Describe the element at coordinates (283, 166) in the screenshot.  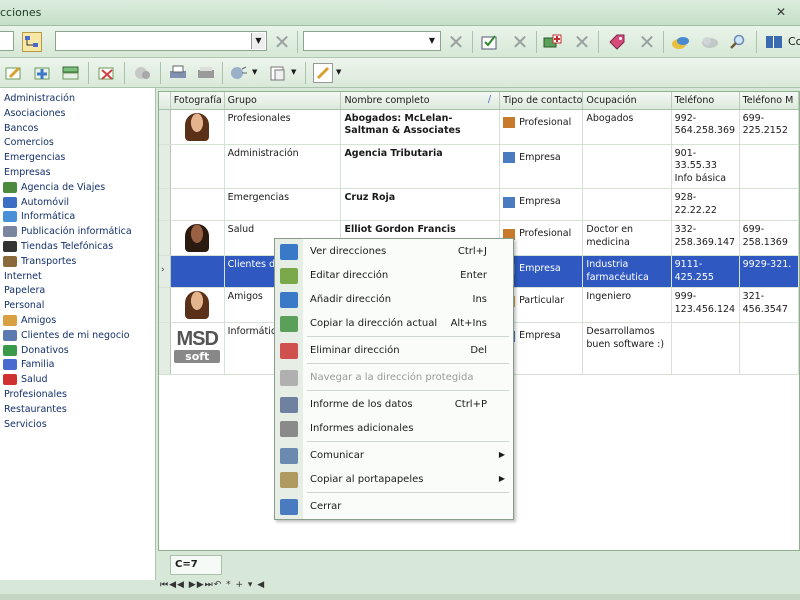
I see `group-cell: Administración` at that location.